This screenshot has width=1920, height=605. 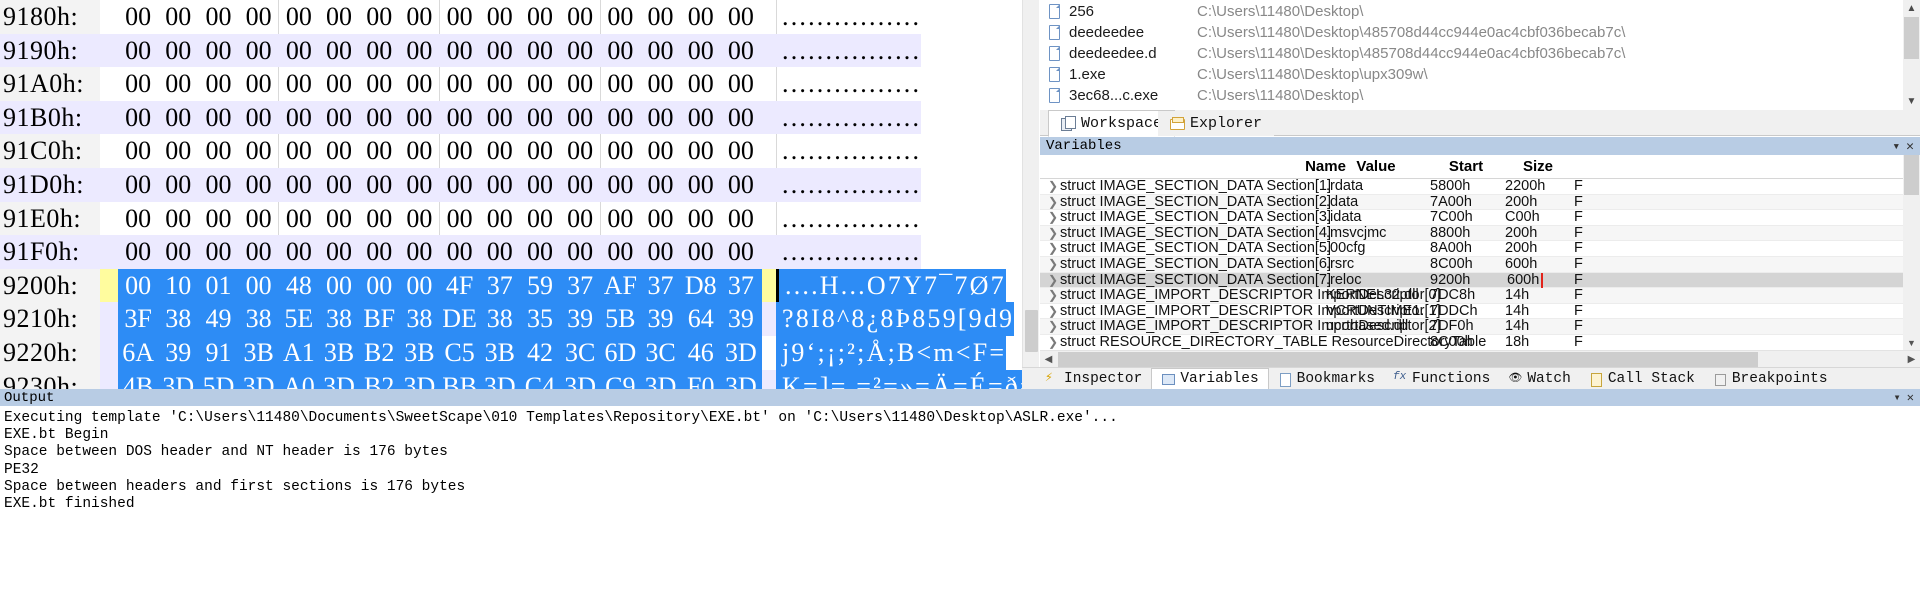 I want to click on hex-ascii: j9‘;¡;²;Å;B<m<F=, so click(x=891, y=352).